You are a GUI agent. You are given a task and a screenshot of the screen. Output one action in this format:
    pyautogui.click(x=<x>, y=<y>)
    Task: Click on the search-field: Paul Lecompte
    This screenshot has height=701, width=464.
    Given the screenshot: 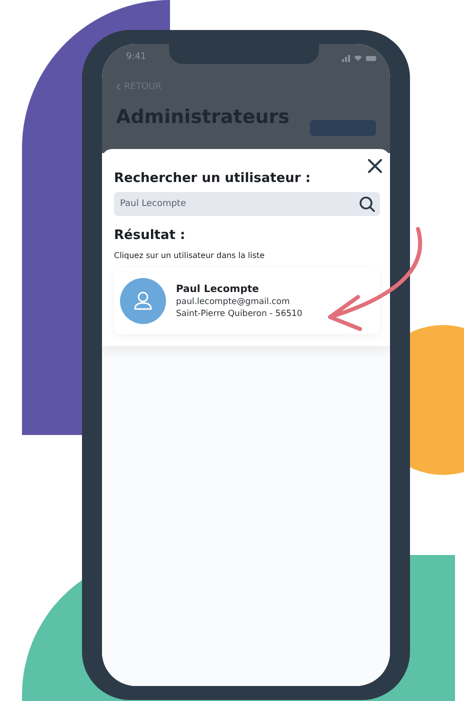 What is the action you would take?
    pyautogui.click(x=247, y=204)
    